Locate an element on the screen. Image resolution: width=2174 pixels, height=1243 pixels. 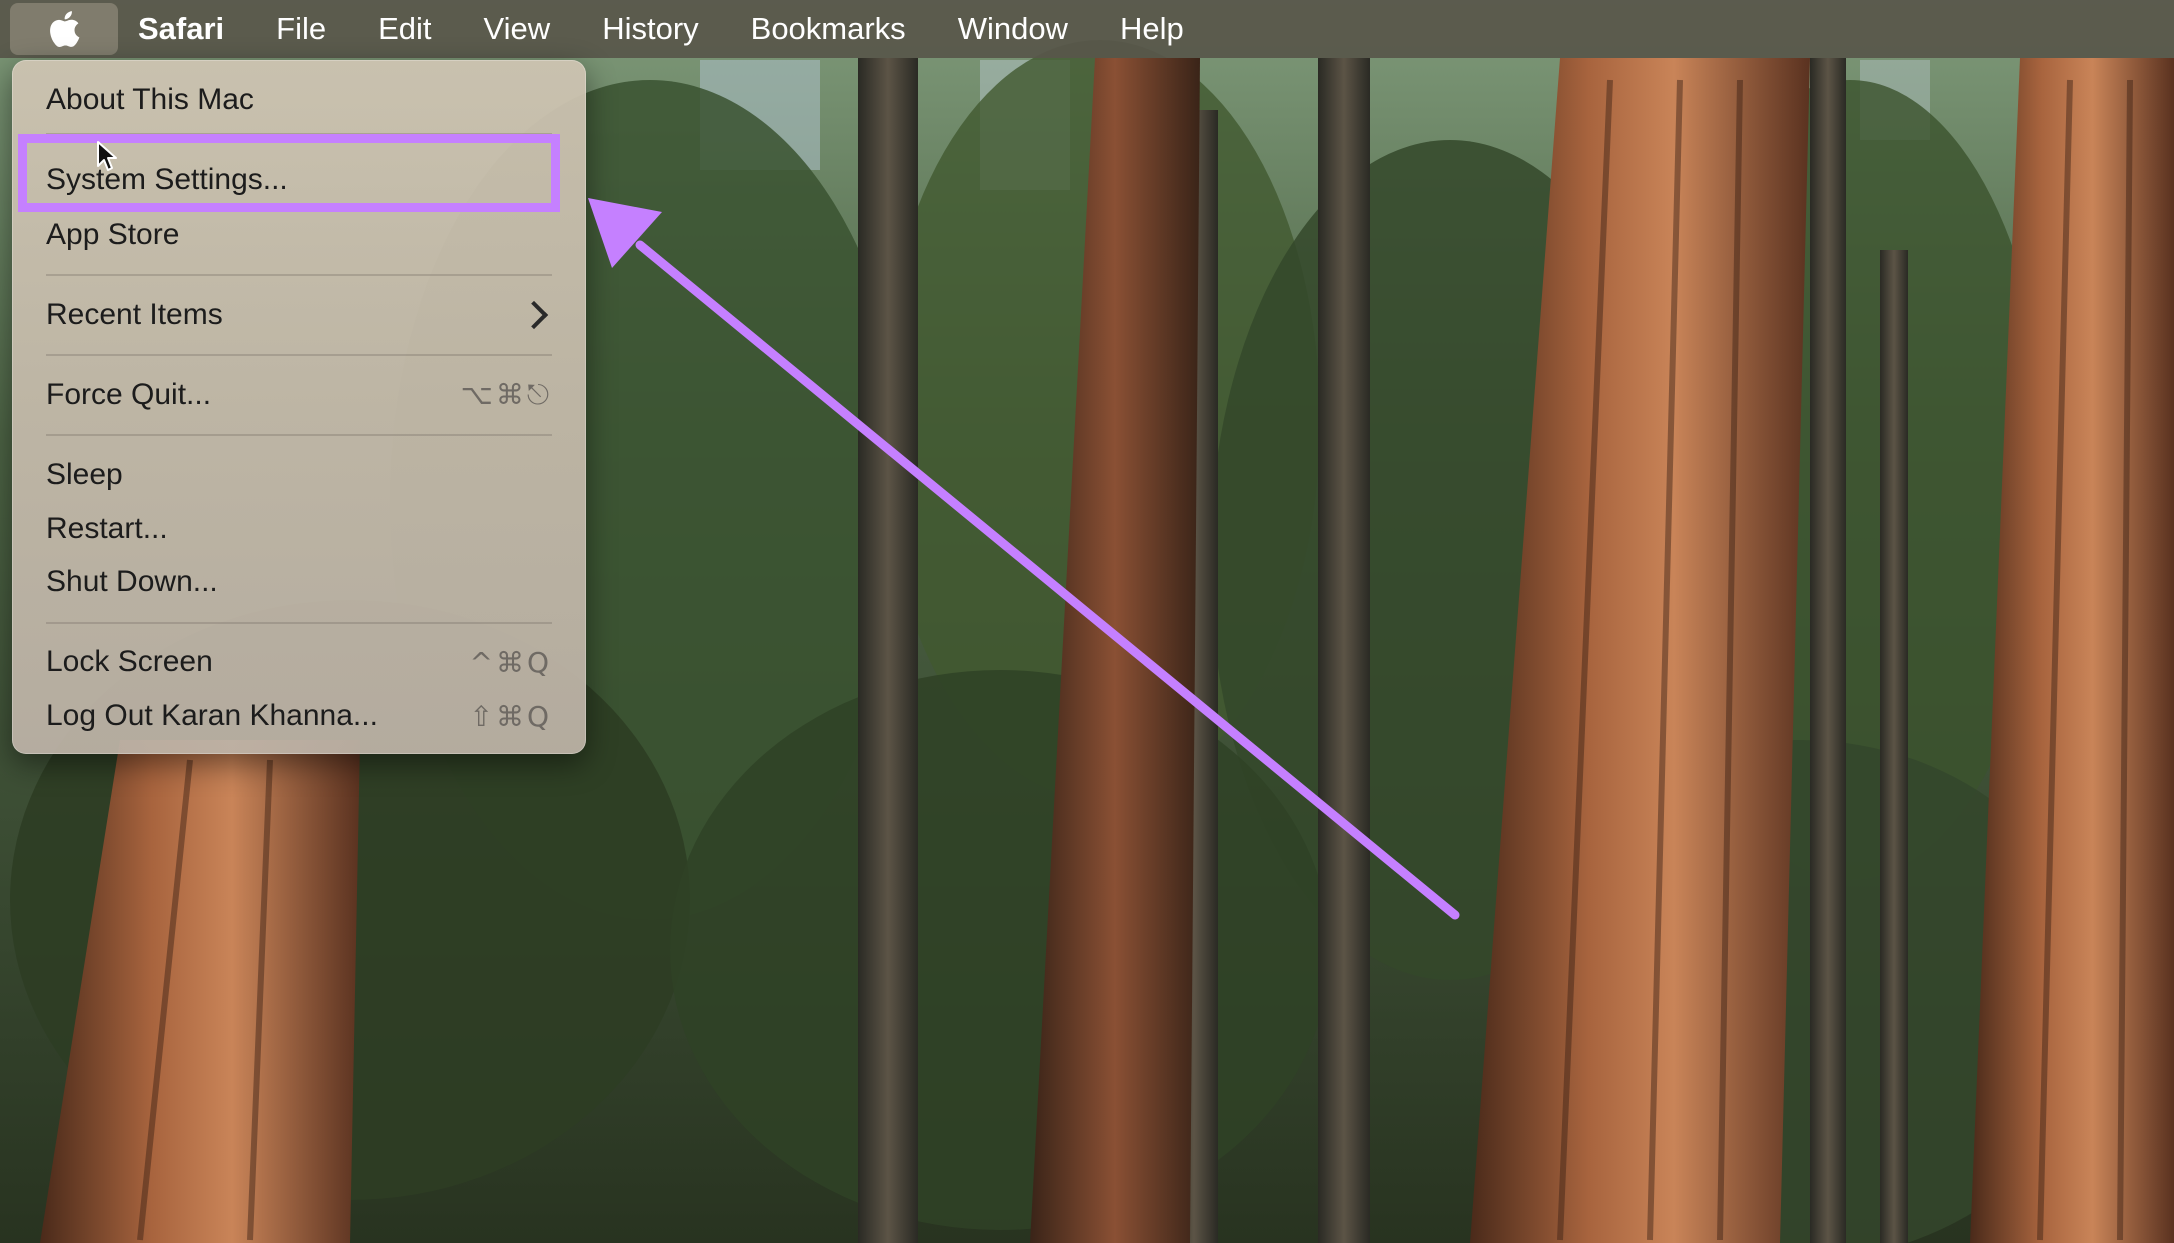
menu-bookmarks: Bookmarks is located at coordinates (828, 29).